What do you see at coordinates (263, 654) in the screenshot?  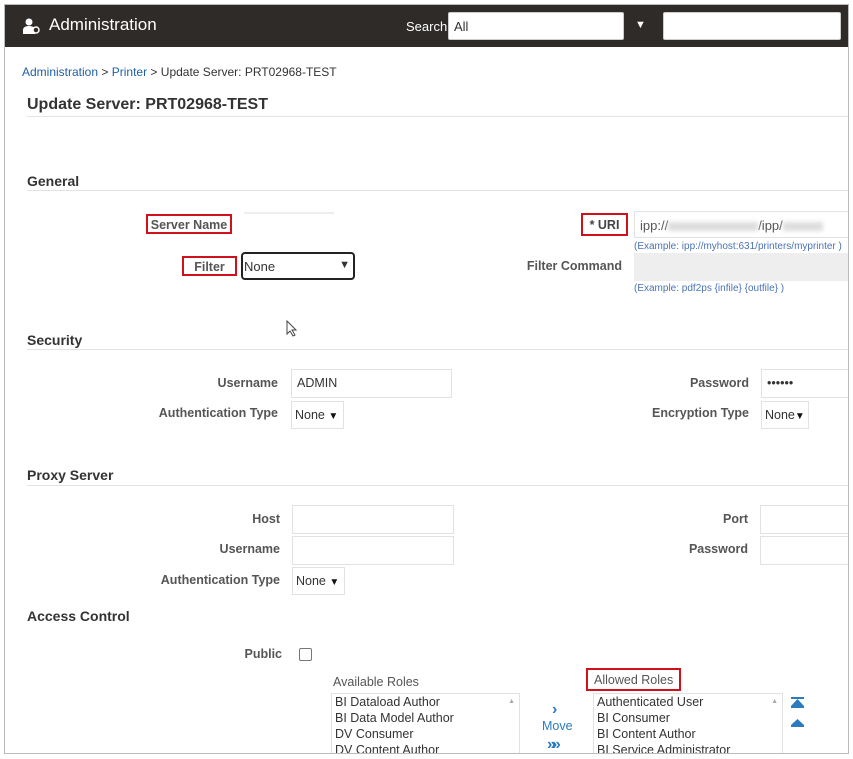 I see `public-label: Public` at bounding box center [263, 654].